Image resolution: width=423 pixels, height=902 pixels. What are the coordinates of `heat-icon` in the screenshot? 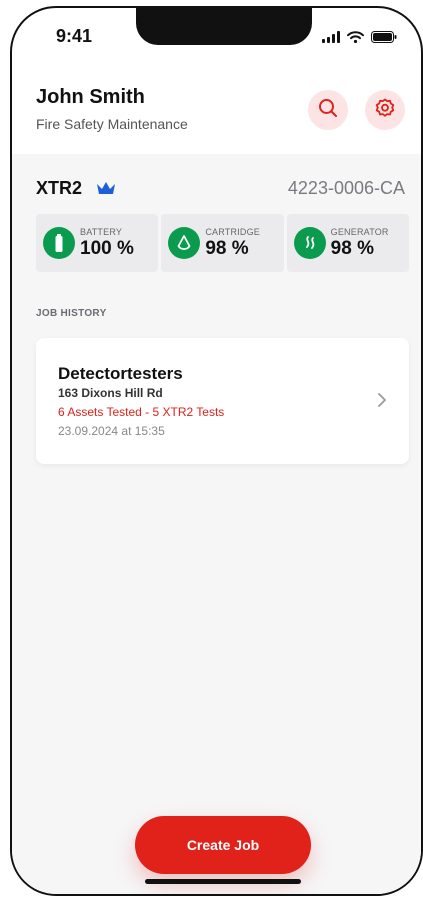 It's located at (309, 243).